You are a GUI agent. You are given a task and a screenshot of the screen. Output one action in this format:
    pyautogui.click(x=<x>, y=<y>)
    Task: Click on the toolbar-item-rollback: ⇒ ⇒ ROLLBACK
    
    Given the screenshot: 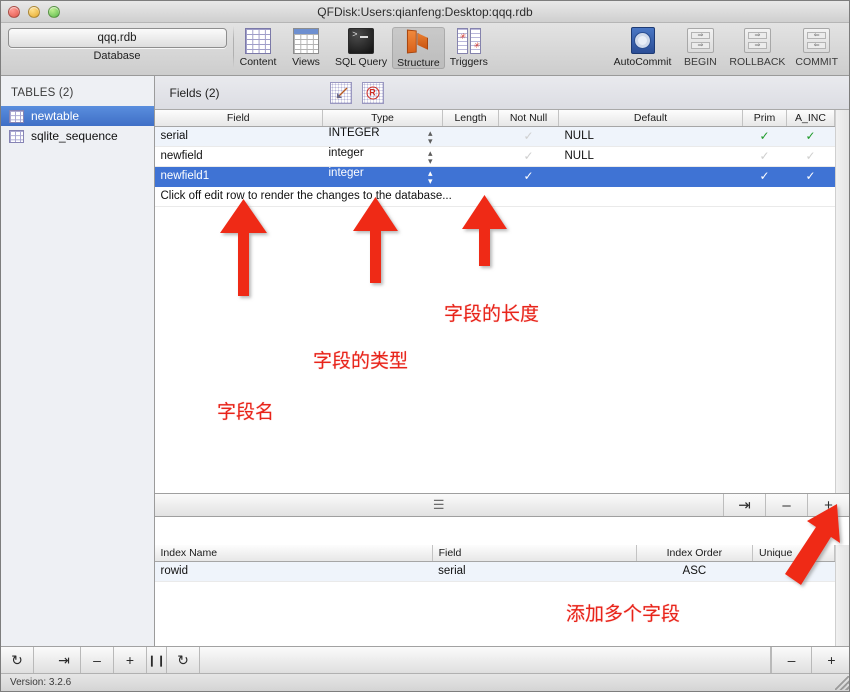 What is the action you would take?
    pyautogui.click(x=757, y=47)
    